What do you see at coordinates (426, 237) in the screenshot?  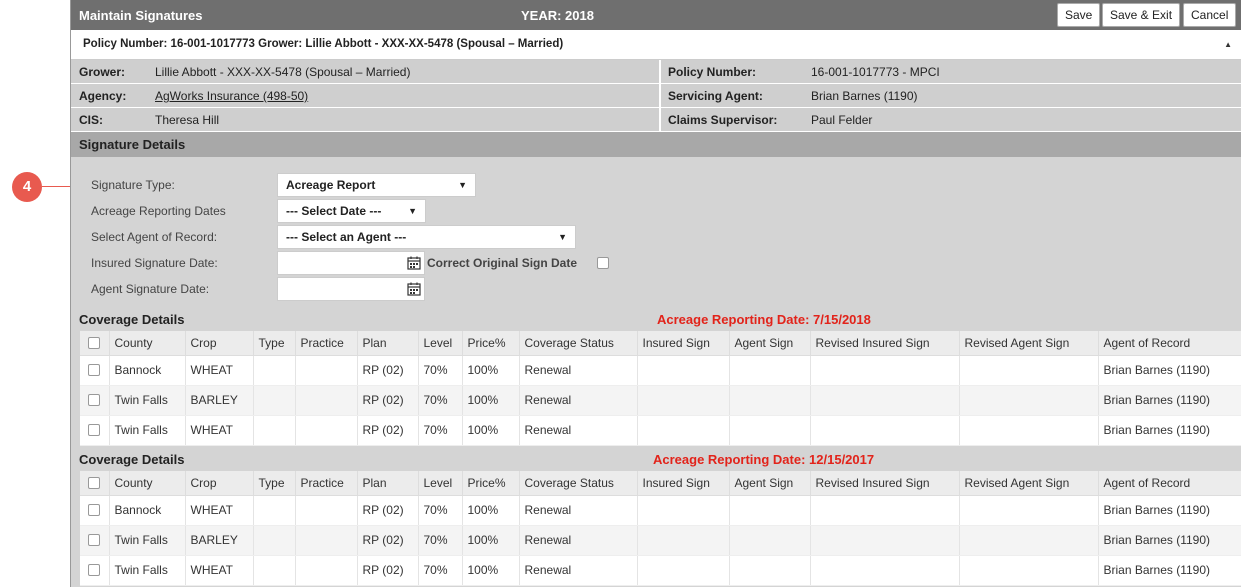 I see `agent-of-record-select: --- Select an Agent --- ▼` at bounding box center [426, 237].